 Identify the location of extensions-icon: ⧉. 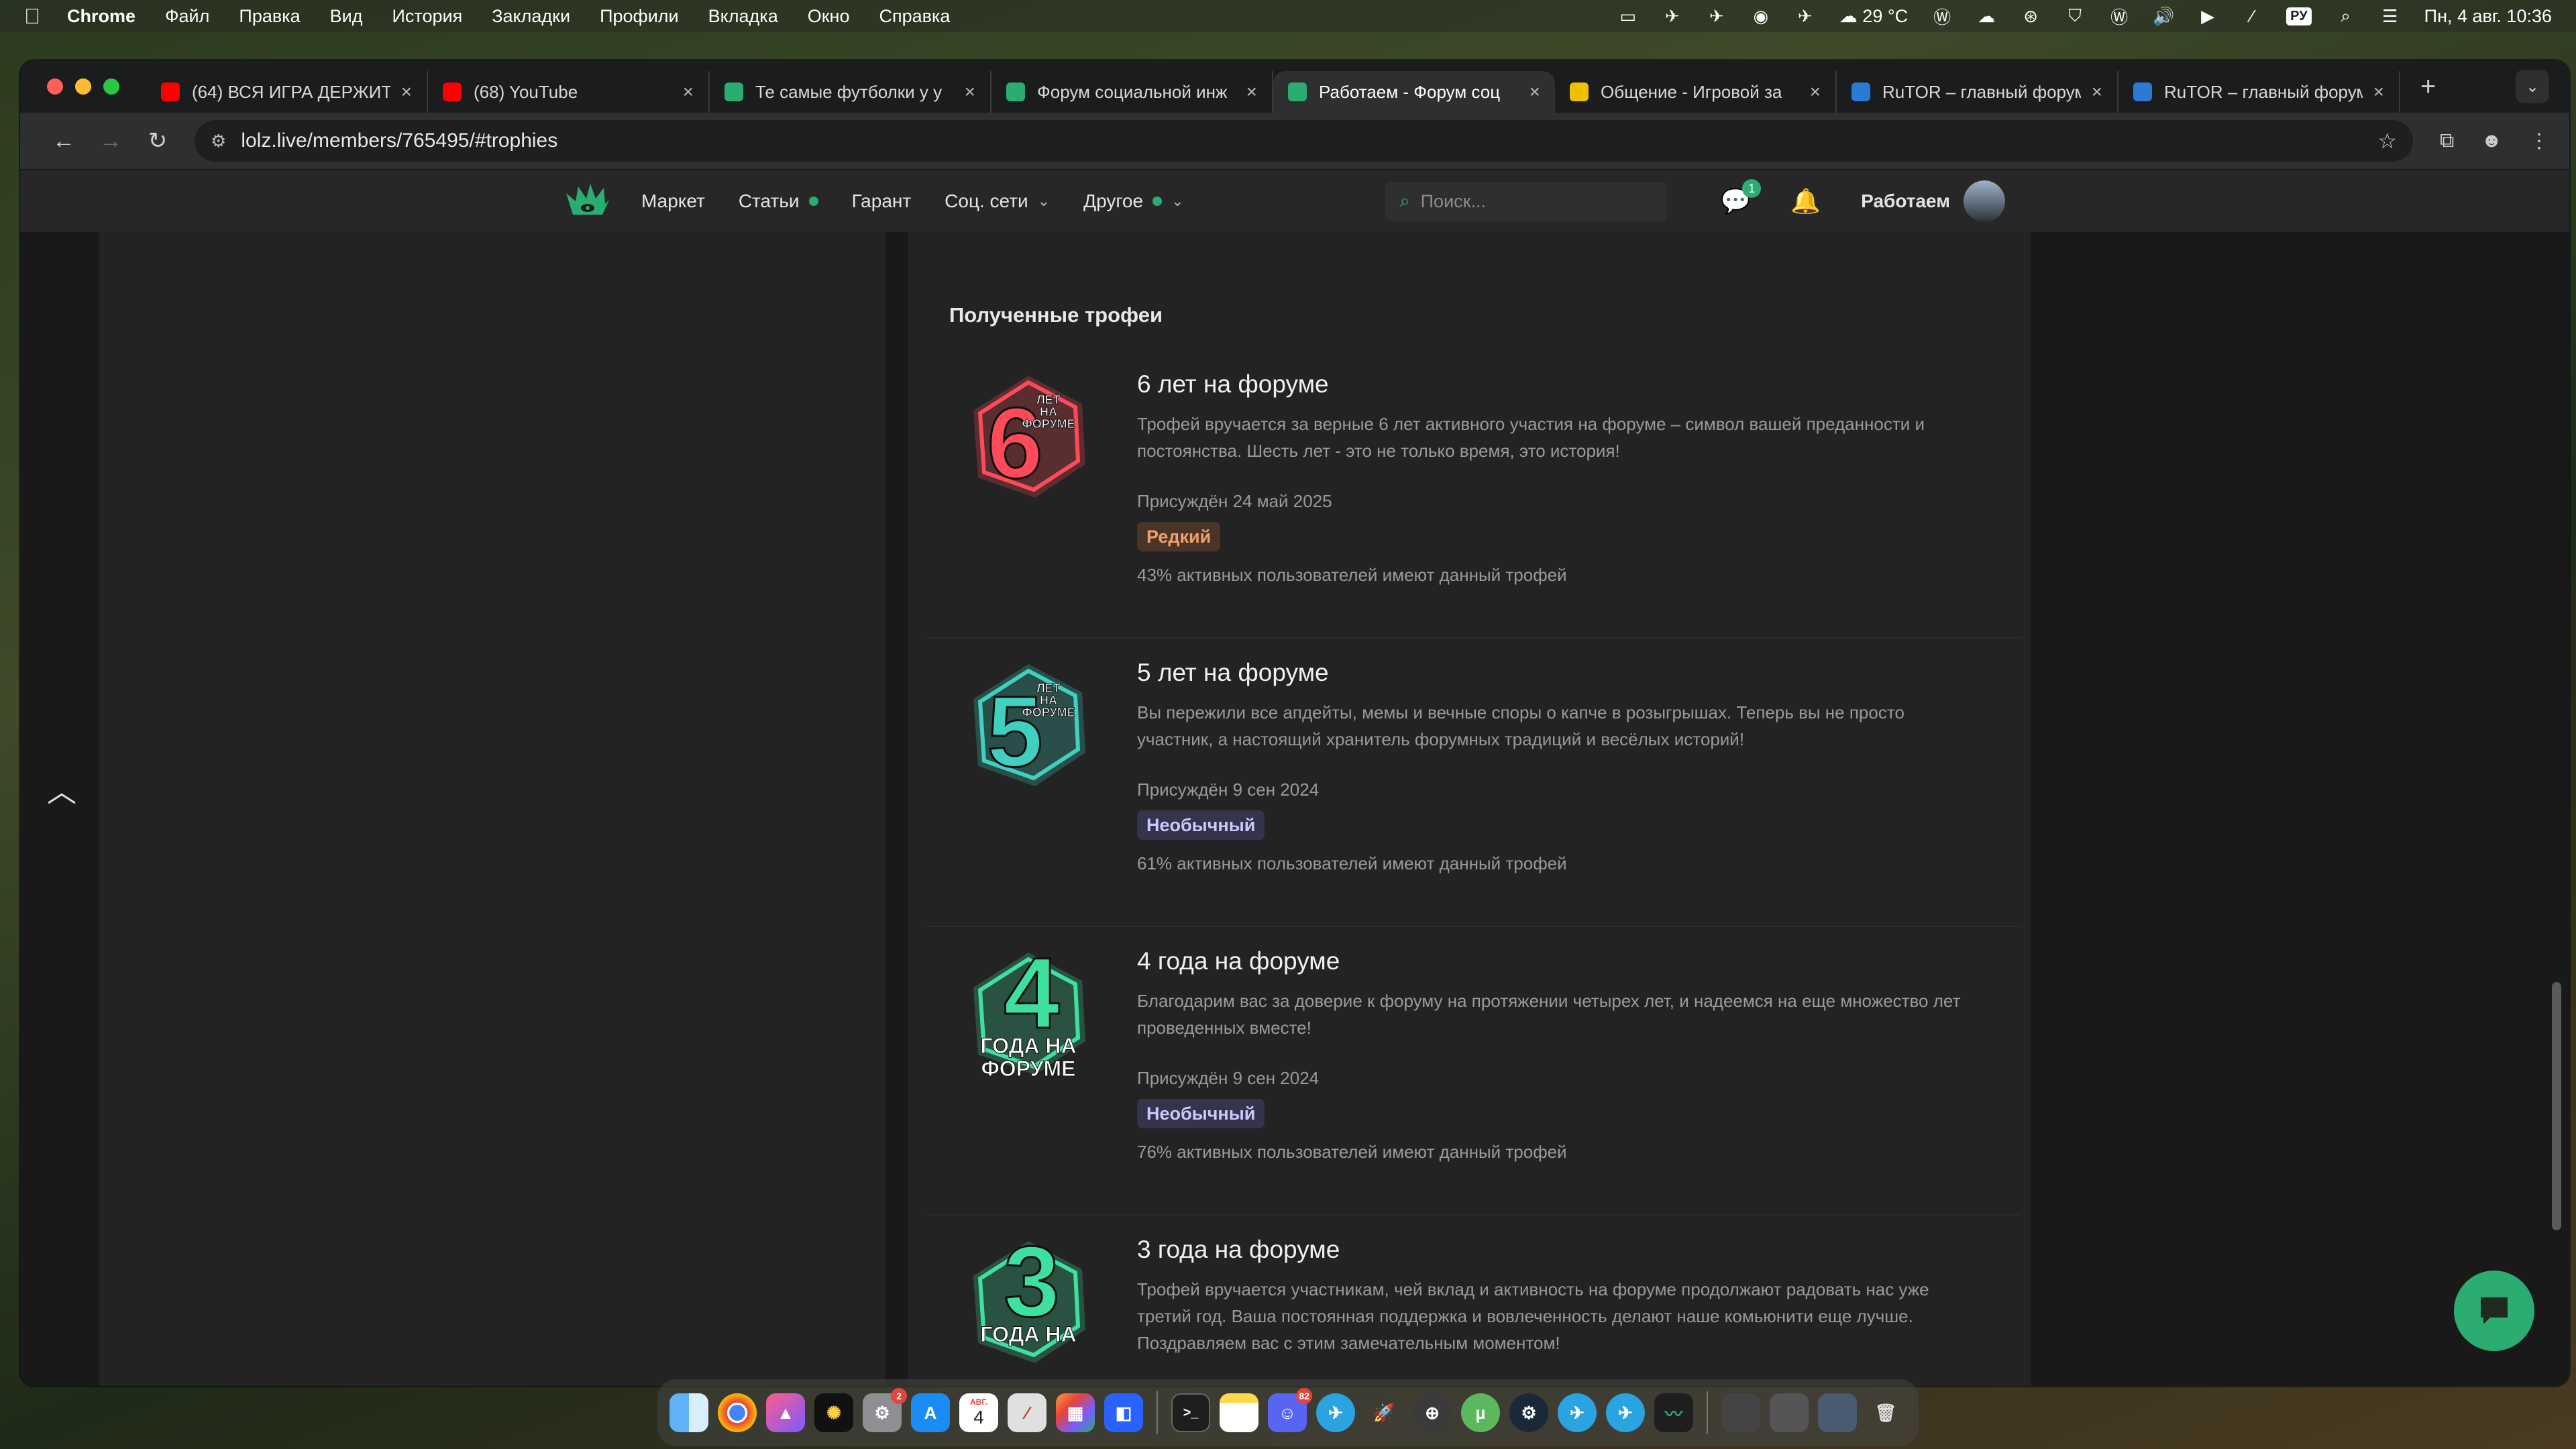
(2447, 140).